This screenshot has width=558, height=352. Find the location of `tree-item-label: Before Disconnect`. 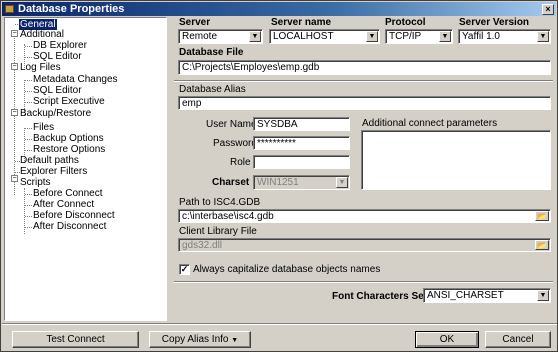

tree-item-label: Before Disconnect is located at coordinates (74, 215).